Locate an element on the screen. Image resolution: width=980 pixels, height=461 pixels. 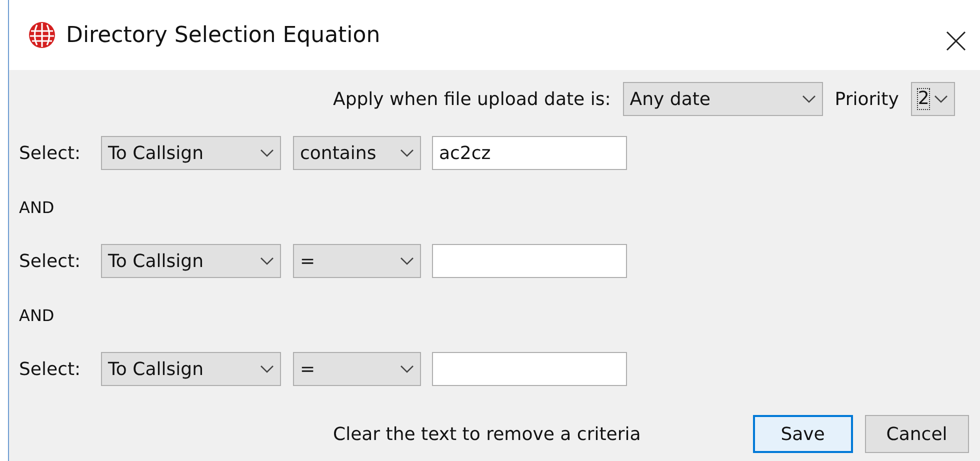
cancel-button: Cancel is located at coordinates (916, 434).